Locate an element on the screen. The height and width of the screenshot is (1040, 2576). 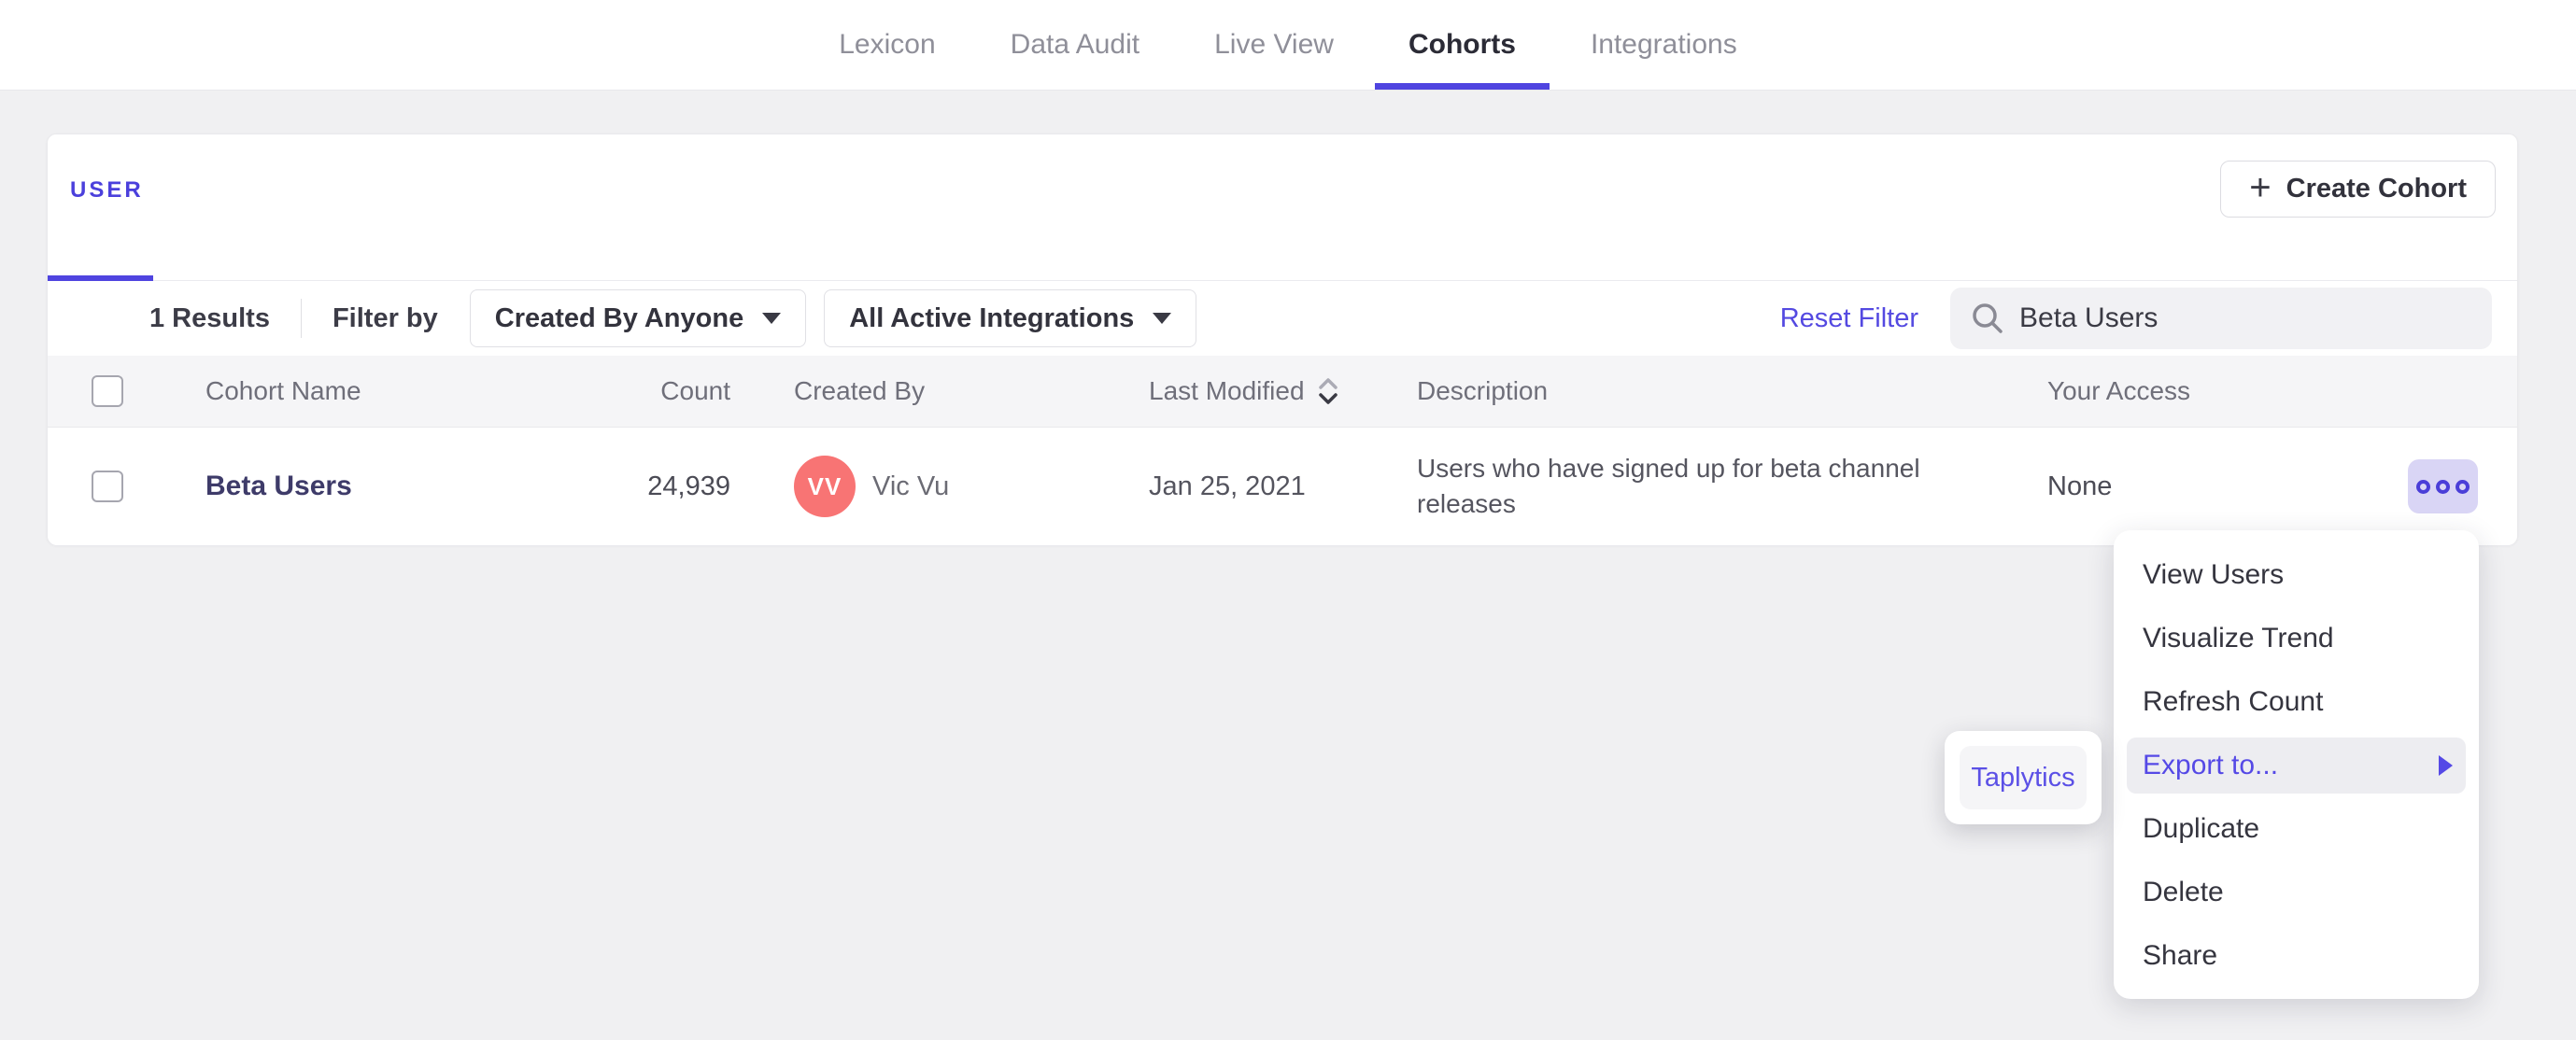
export-submenu: Taplytics is located at coordinates (2023, 777).